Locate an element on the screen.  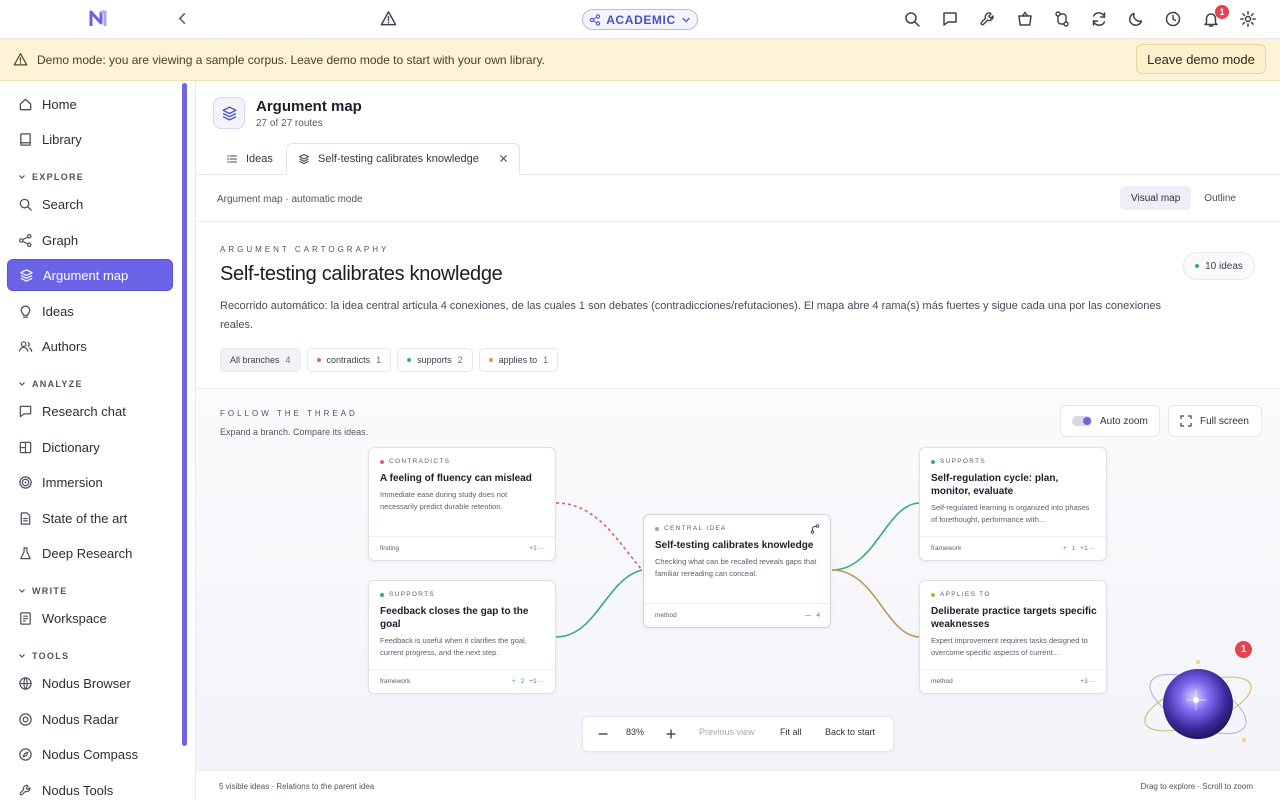
ideas-count: 10 ideas is located at coordinates (1224, 266).